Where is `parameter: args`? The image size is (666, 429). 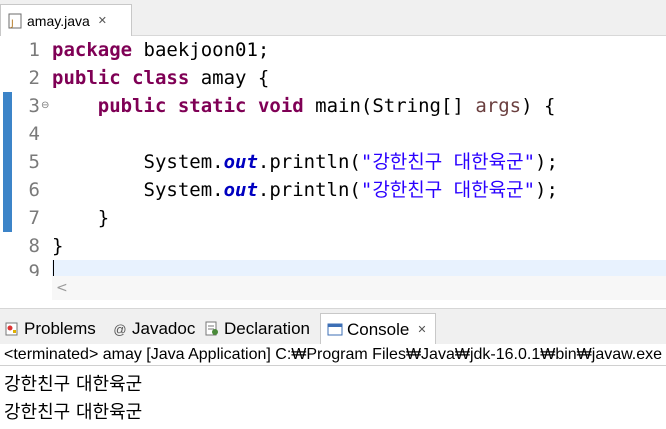
parameter: args is located at coordinates (498, 106).